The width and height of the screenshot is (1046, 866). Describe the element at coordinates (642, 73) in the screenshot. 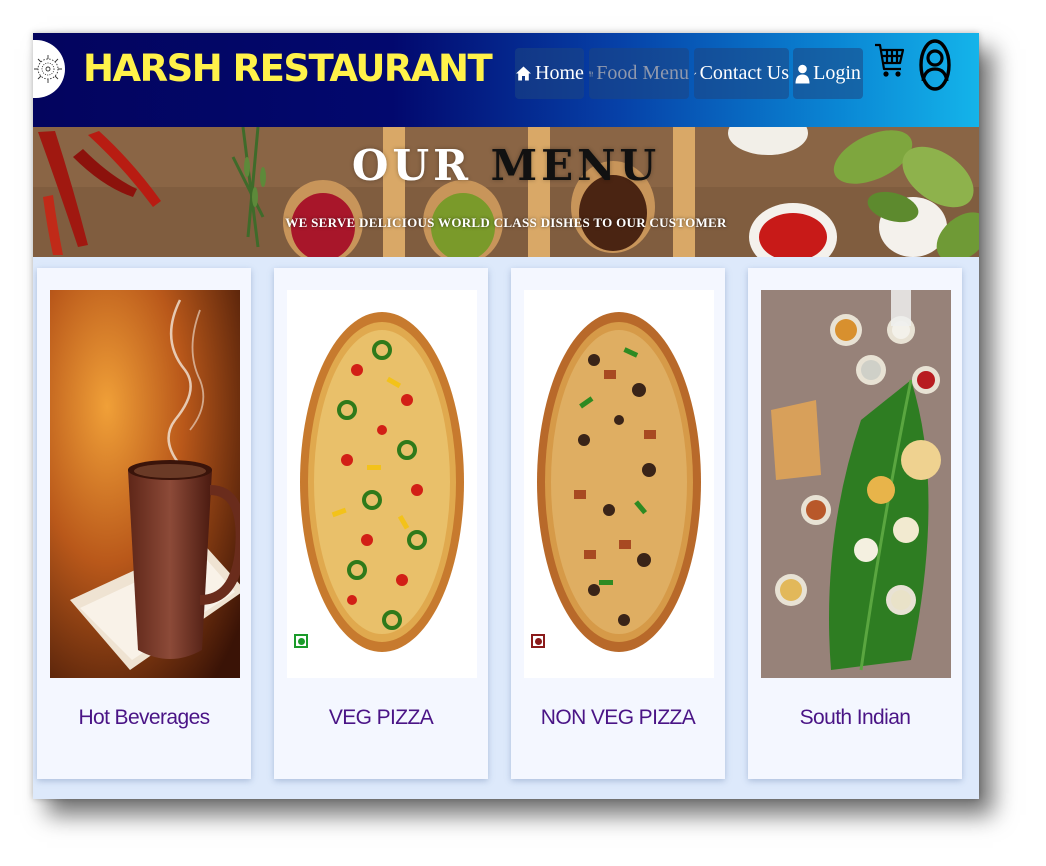

I see `nav-food-menu-label: Food Menu` at that location.